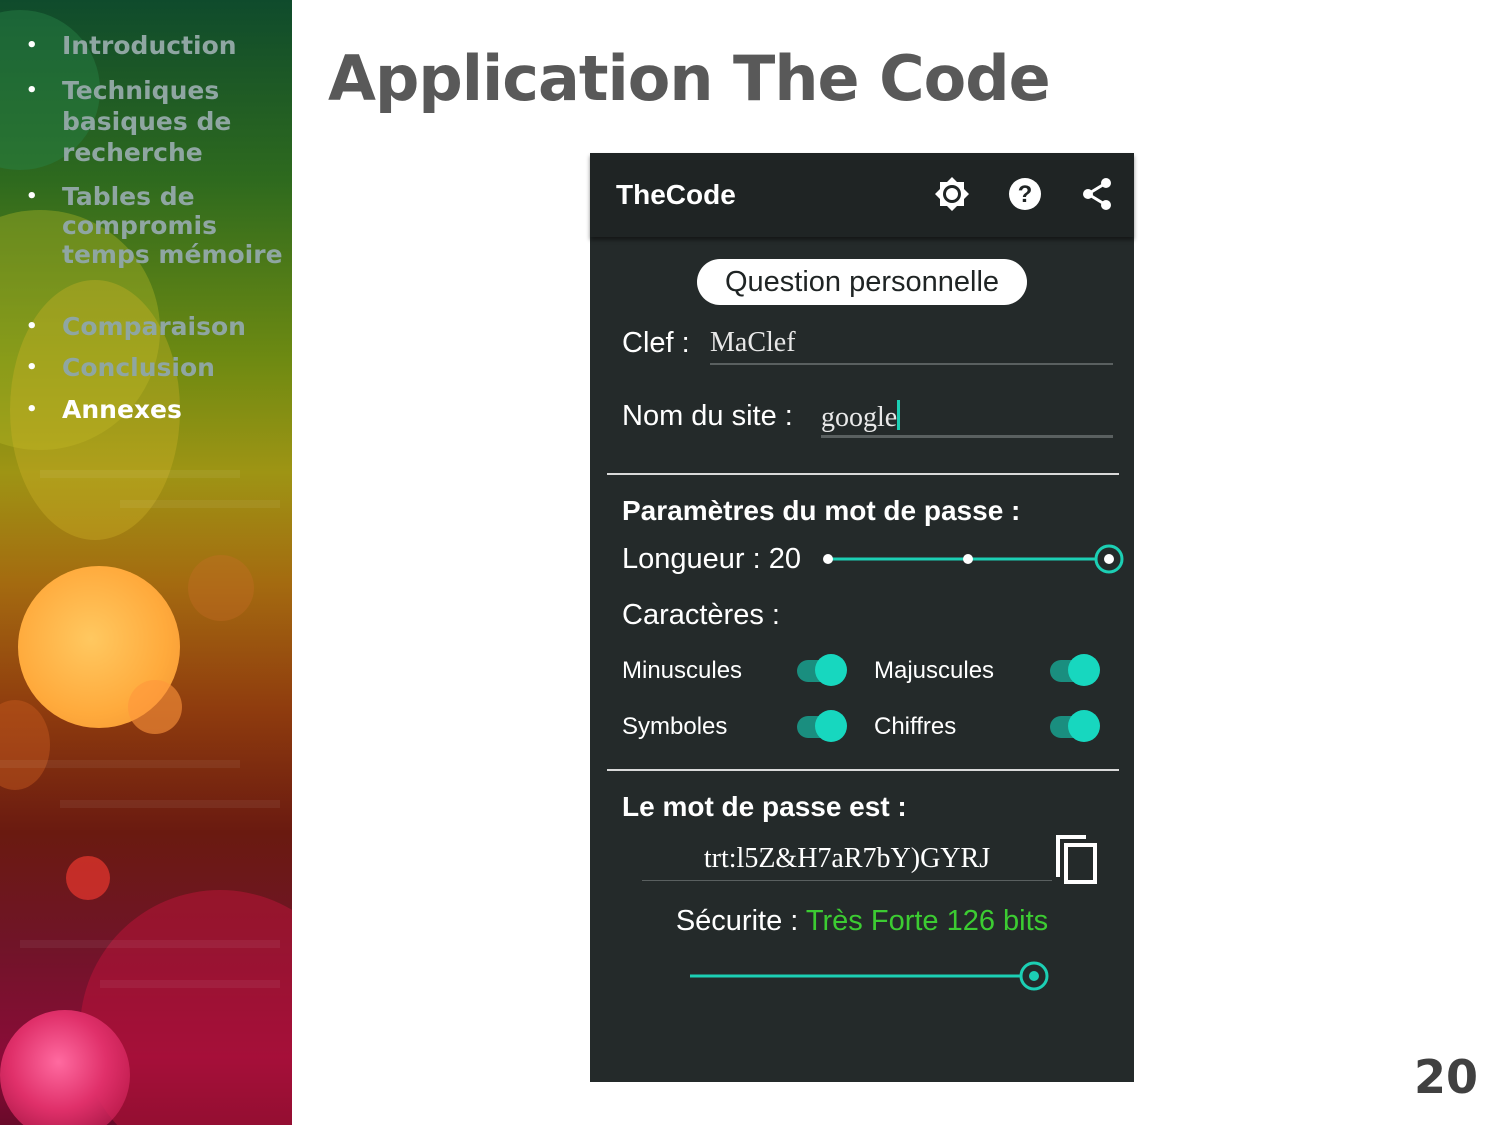  What do you see at coordinates (156, 409) in the screenshot?
I see `nav-item-annexes: Annexes` at bounding box center [156, 409].